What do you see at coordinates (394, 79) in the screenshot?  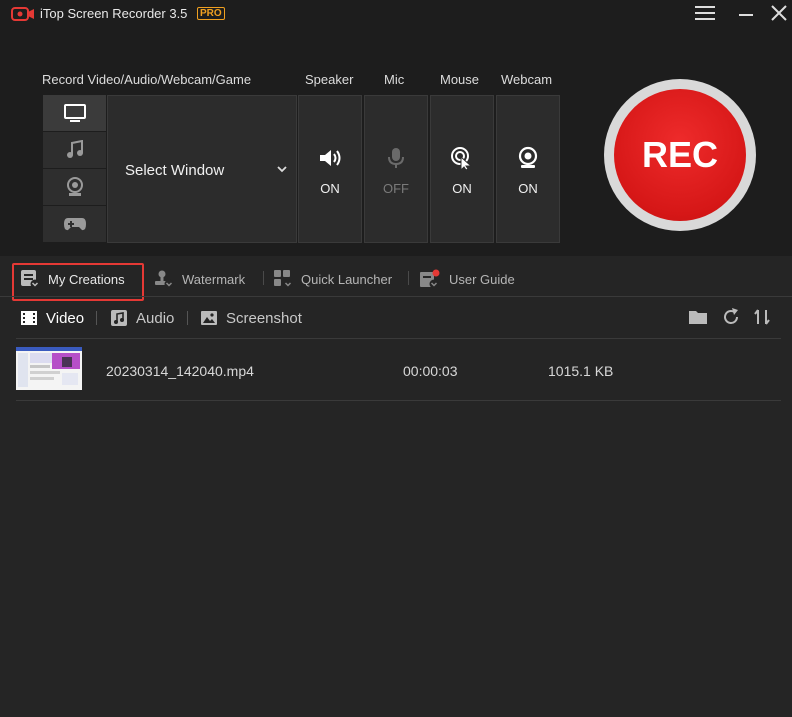 I see `mic-label: Mic` at bounding box center [394, 79].